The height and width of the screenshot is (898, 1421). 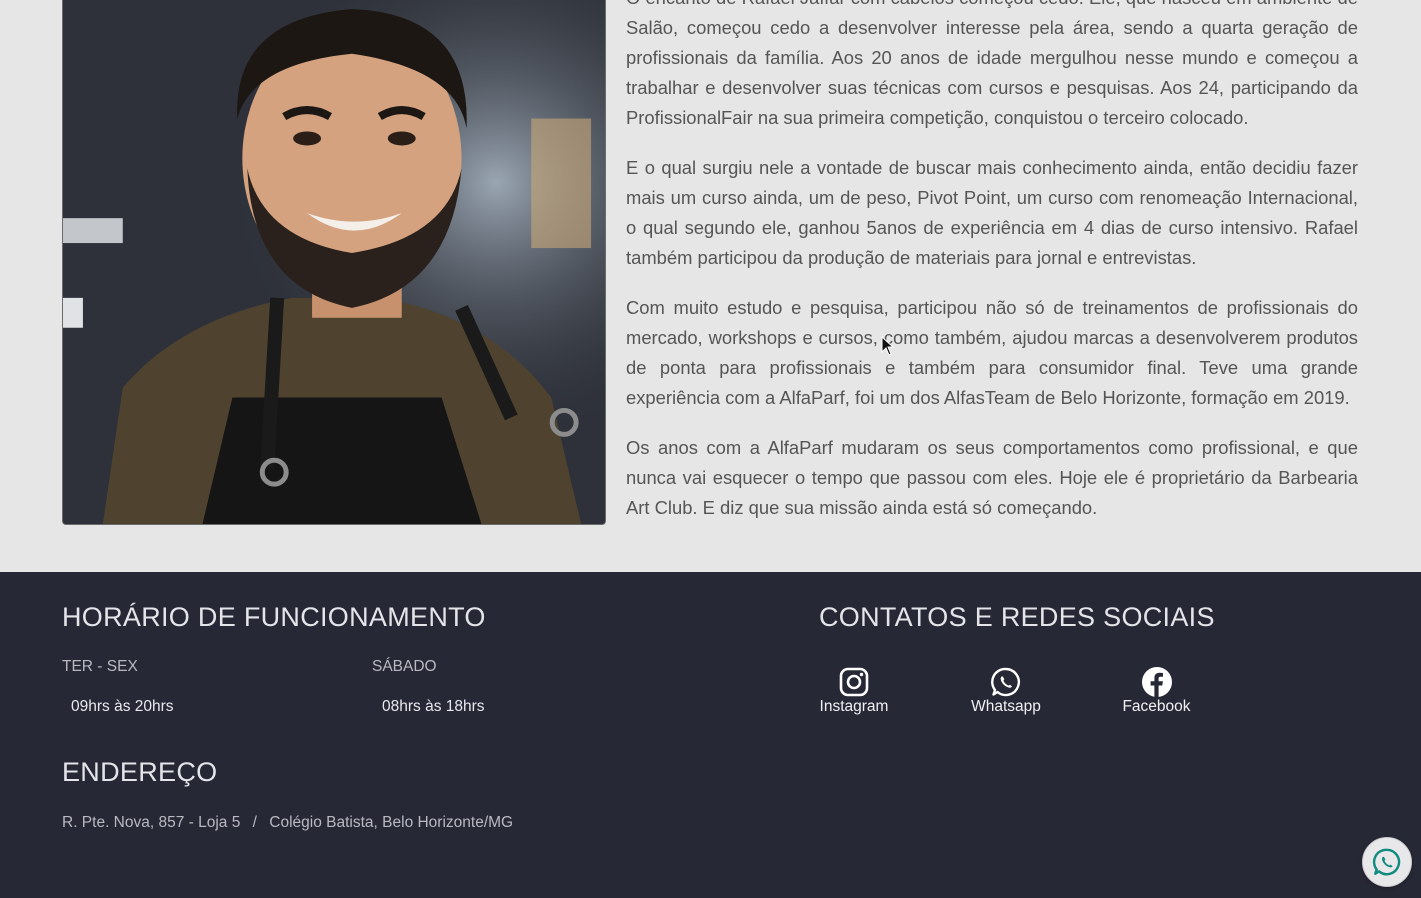 I want to click on address-district: Colégio Batista, Belo Horizonte/MG, so click(x=391, y=822).